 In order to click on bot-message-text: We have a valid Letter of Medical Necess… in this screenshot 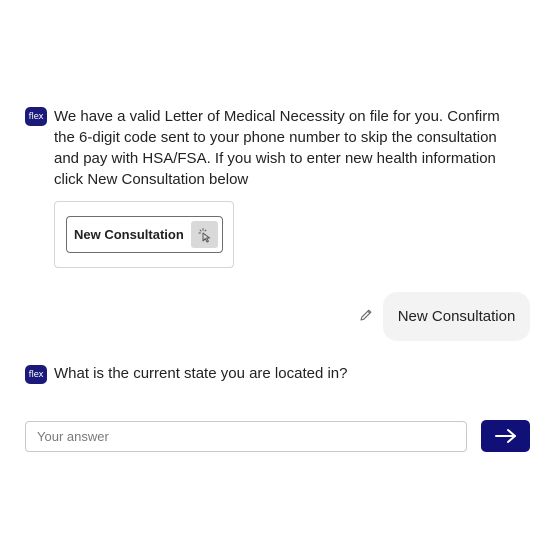, I will do `click(277, 148)`.